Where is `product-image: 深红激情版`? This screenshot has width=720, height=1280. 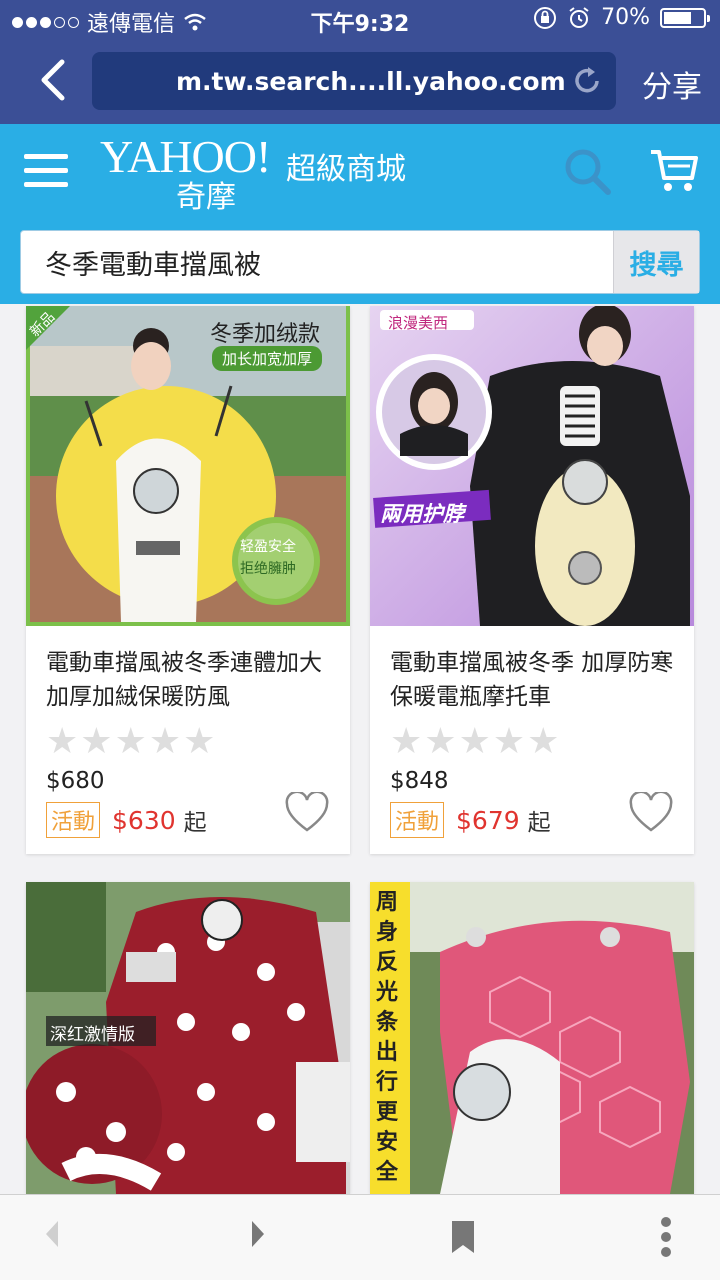
product-image: 深红激情版 is located at coordinates (188, 1038).